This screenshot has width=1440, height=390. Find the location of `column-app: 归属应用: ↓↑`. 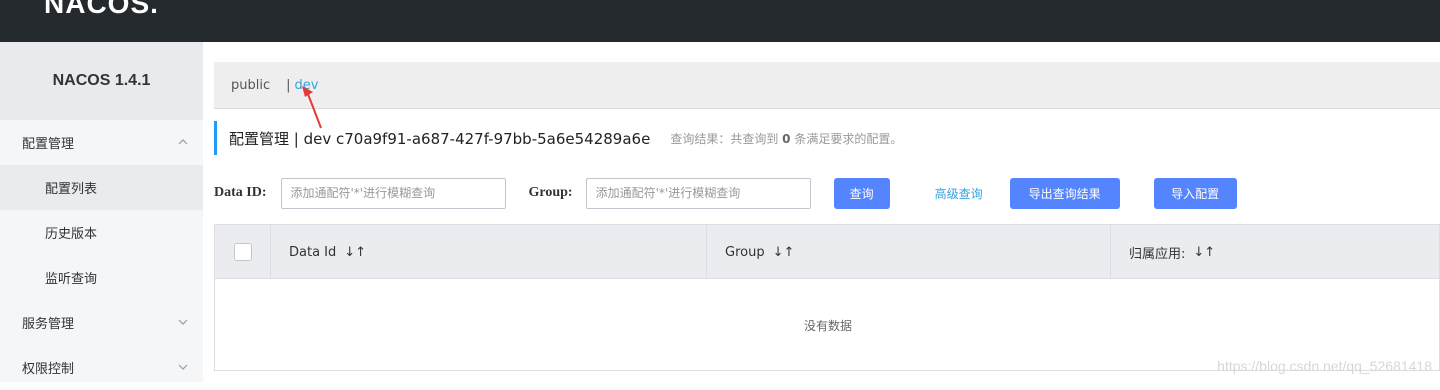

column-app: 归属应用: ↓↑ is located at coordinates (1275, 252).